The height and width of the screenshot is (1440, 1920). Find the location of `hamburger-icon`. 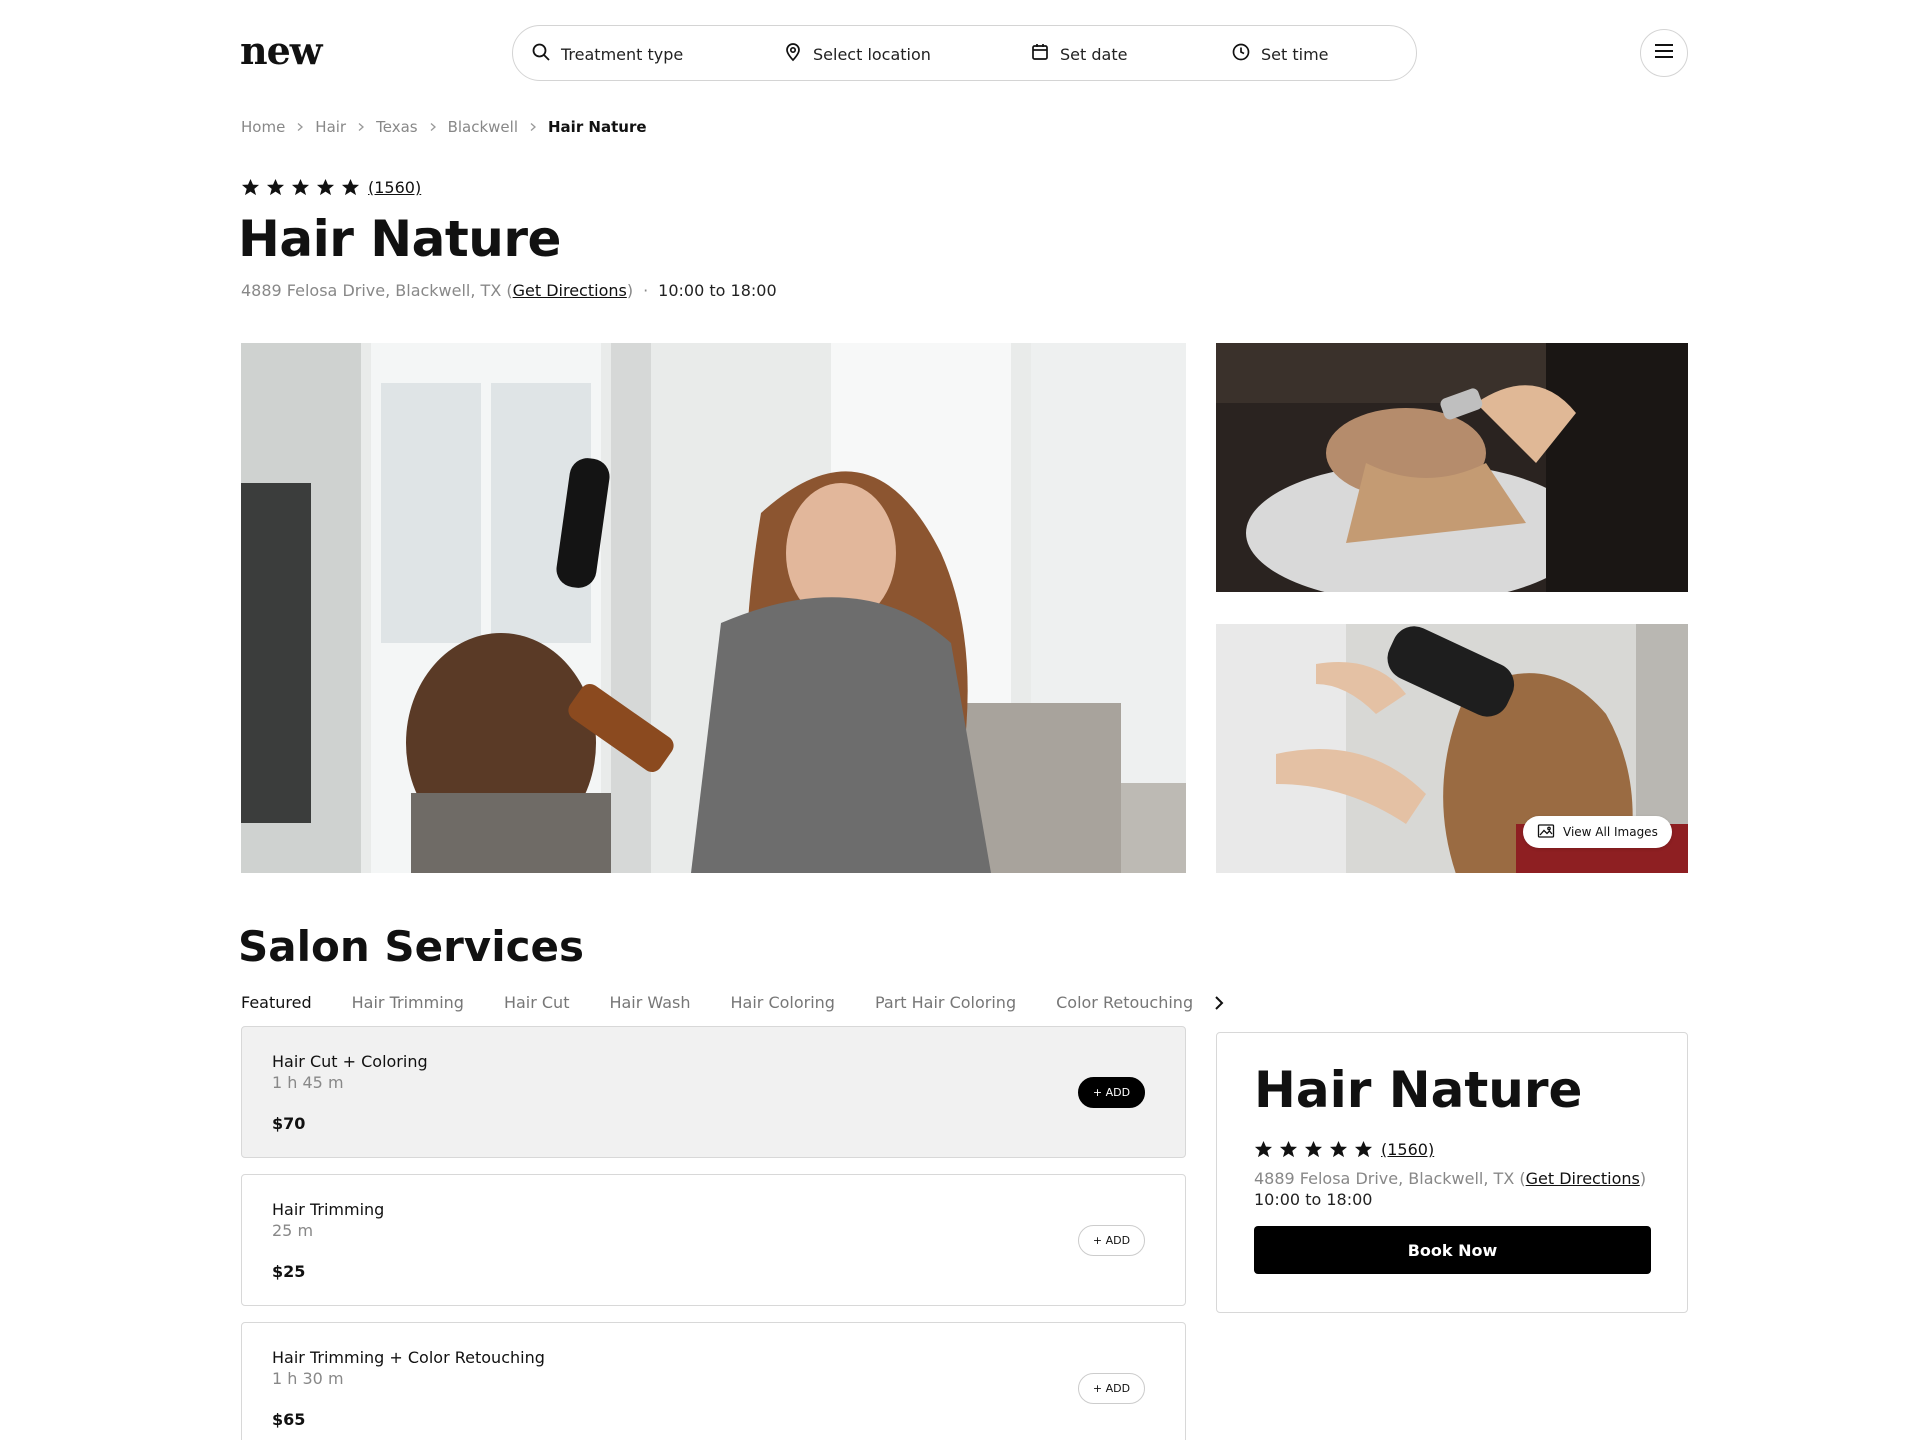

hamburger-icon is located at coordinates (1664, 53).